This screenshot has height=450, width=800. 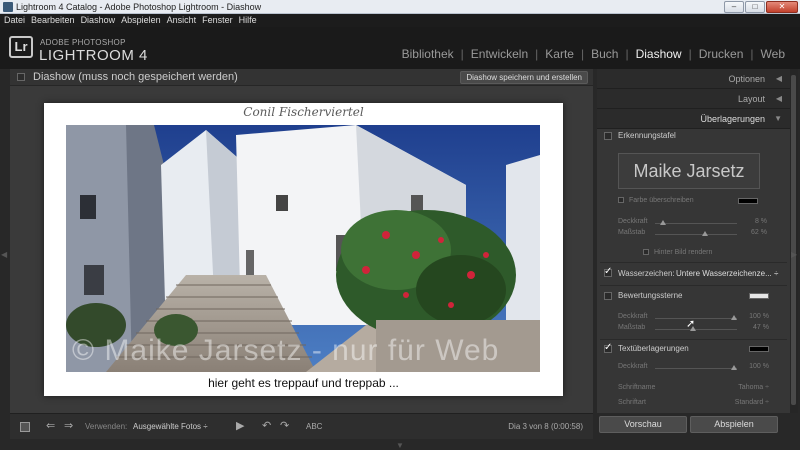 I want to click on slide-counter: Dia 3 von 8 (0:00:58), so click(x=545, y=426).